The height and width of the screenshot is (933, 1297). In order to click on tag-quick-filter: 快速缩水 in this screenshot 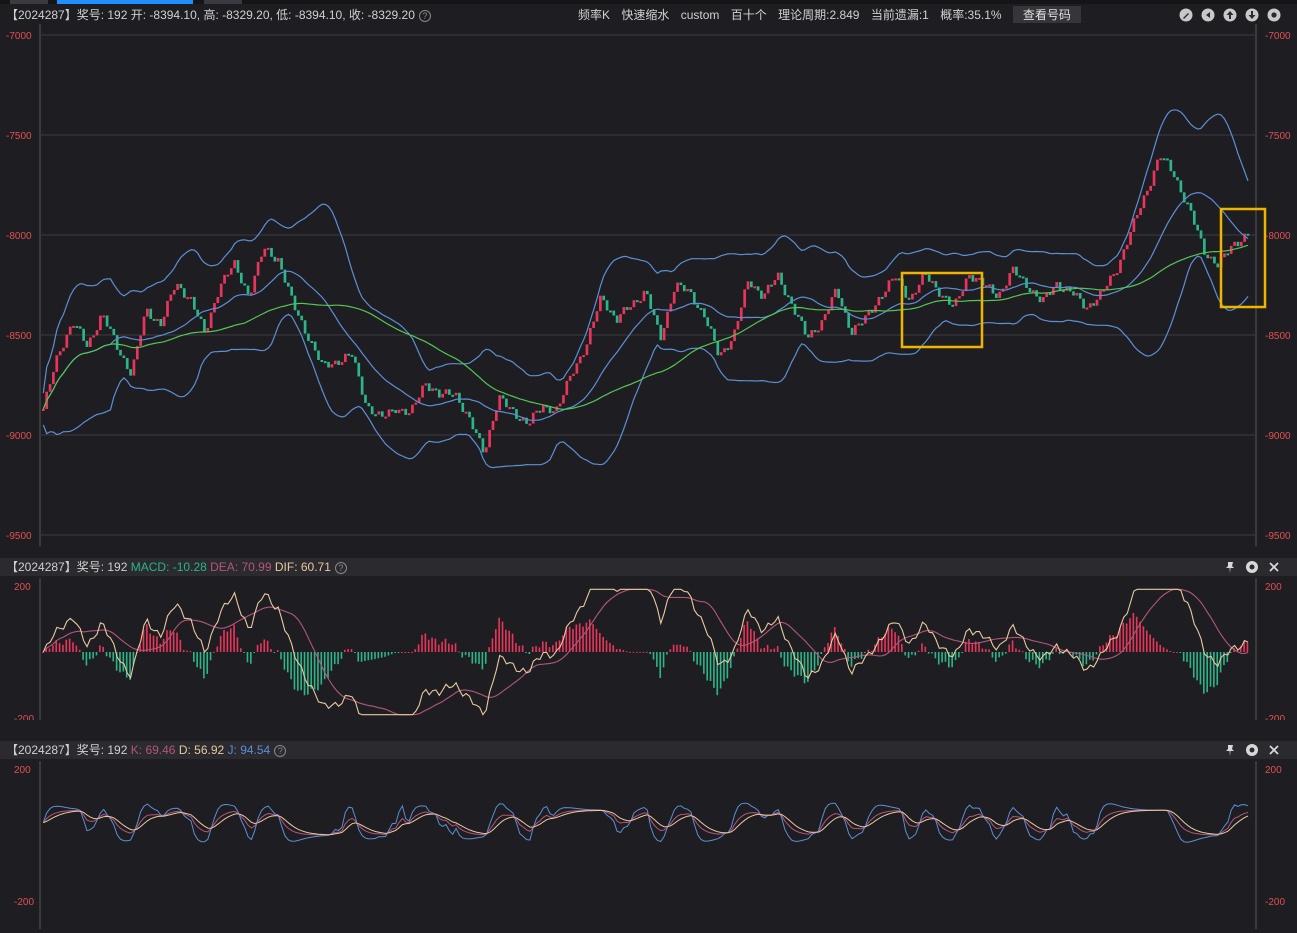, I will do `click(645, 15)`.